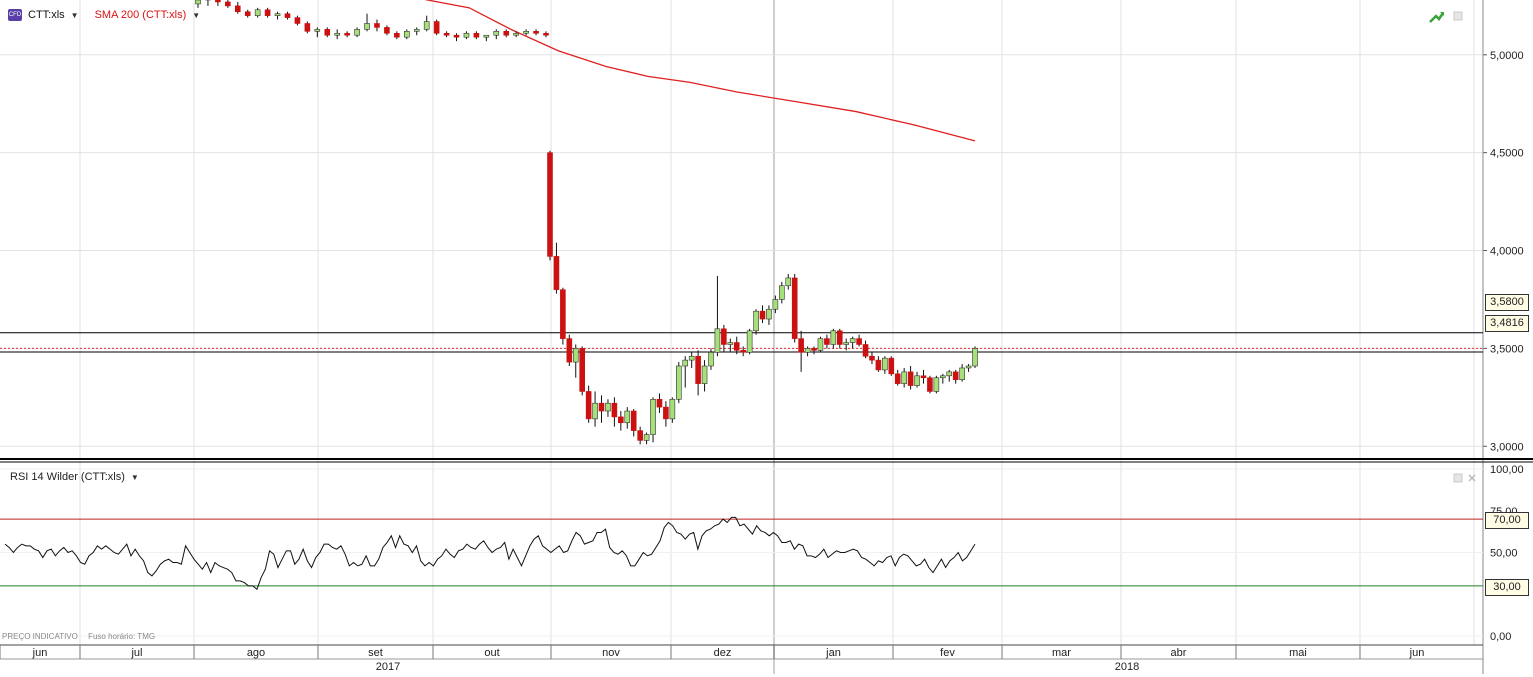 Image resolution: width=1533 pixels, height=677 pixels. Describe the element at coordinates (1507, 520) in the screenshot. I see `rsi-tag-upper: 70,00` at that location.